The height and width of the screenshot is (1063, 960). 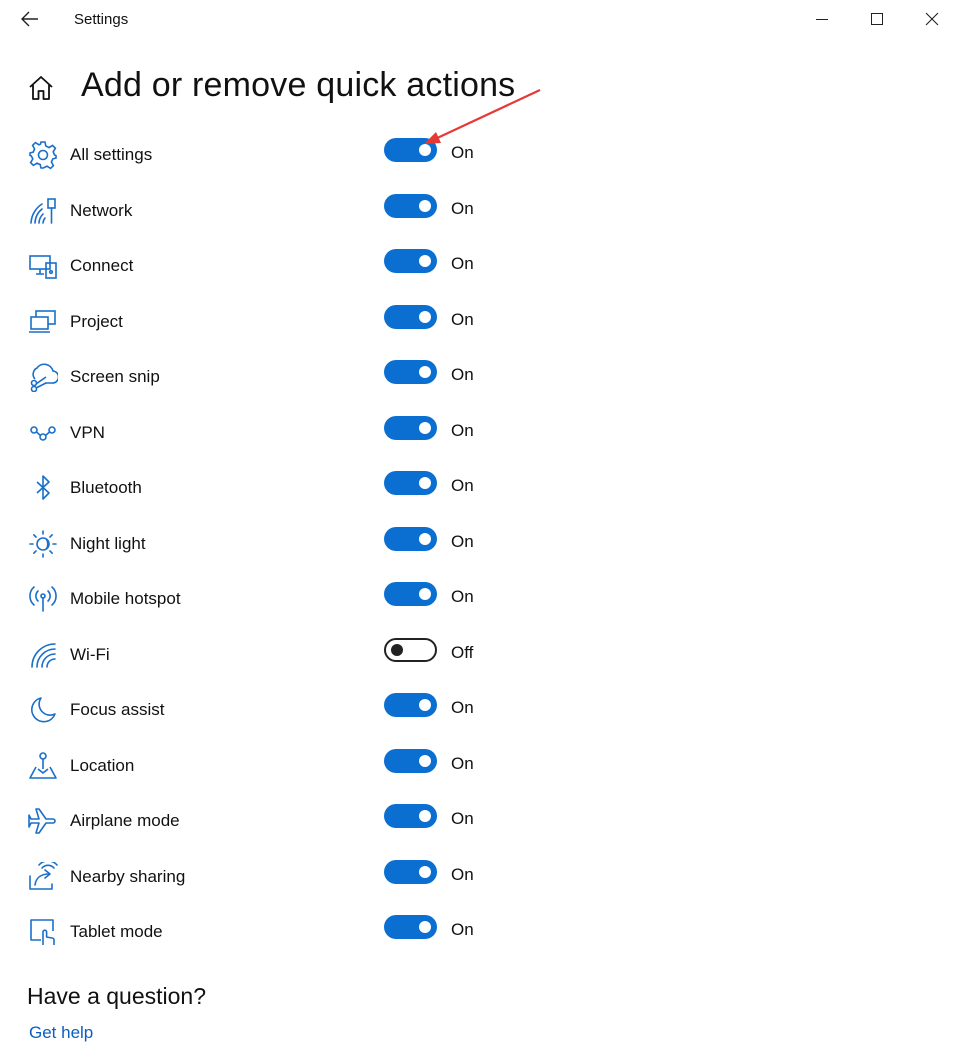 What do you see at coordinates (480, 653) in the screenshot?
I see `quick-action-wifi: Wi-Fi Off` at bounding box center [480, 653].